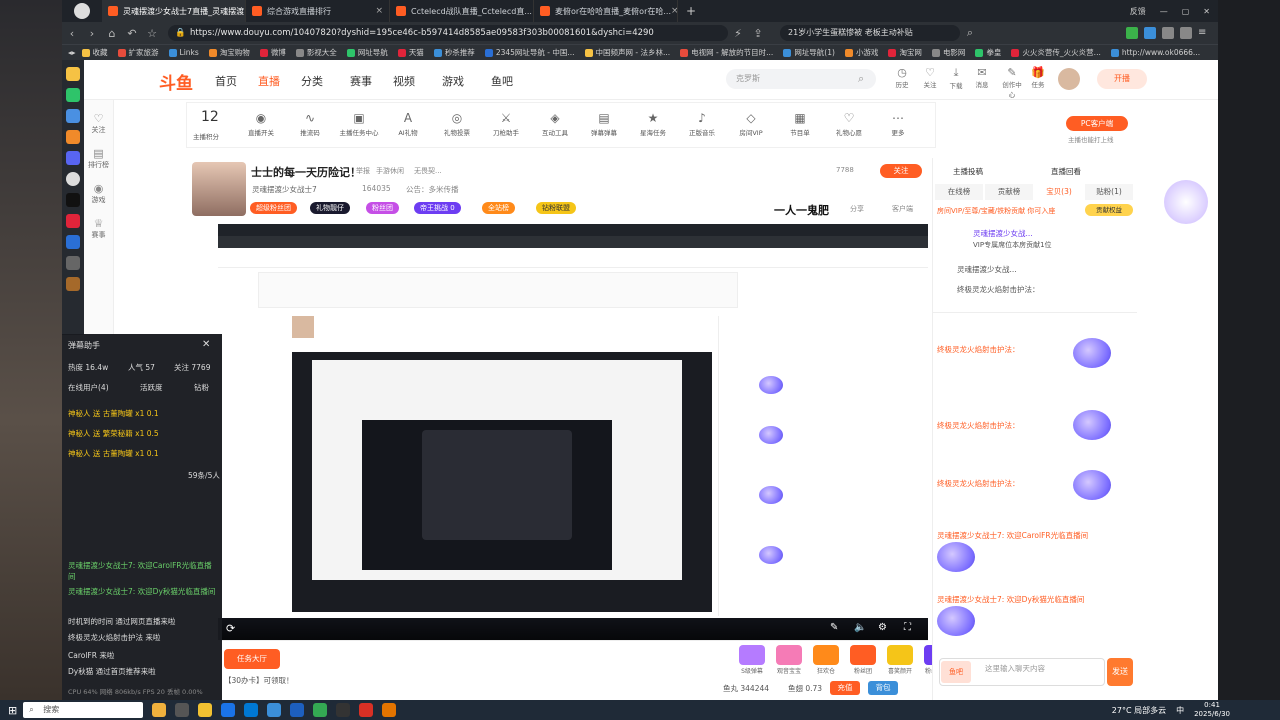  Describe the element at coordinates (183, 52) in the screenshot. I see `bookmark-item: Links` at that location.